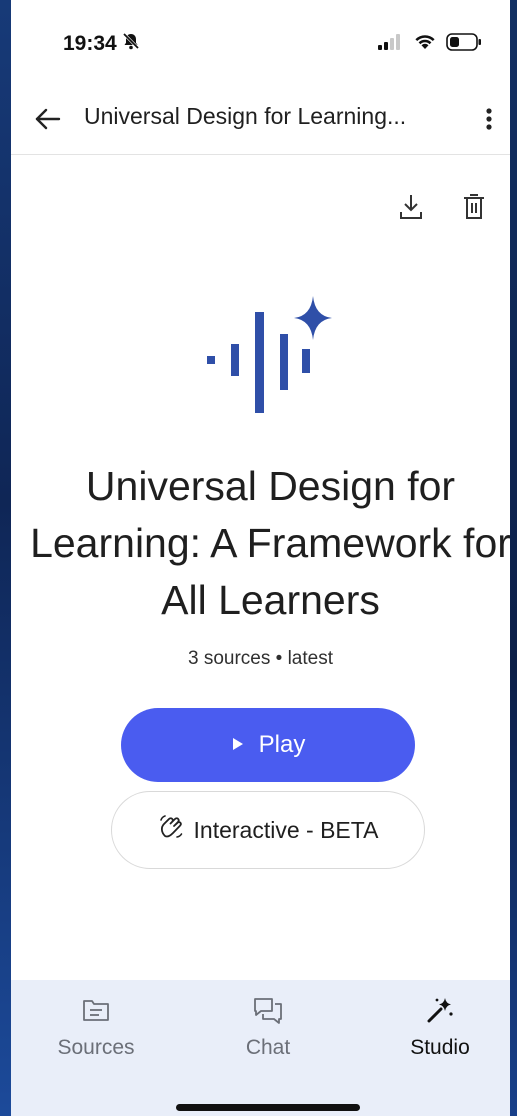  I want to click on play-icon, so click(238, 745).